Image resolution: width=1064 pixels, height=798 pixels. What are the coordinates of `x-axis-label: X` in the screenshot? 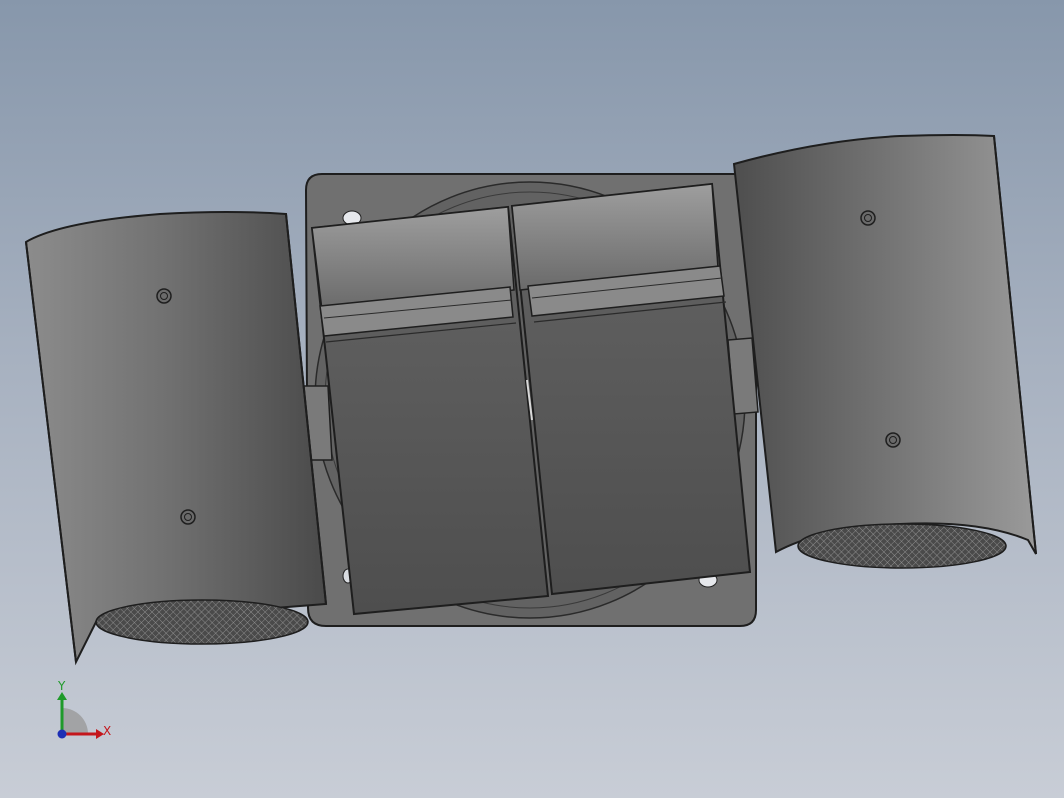 It's located at (107, 731).